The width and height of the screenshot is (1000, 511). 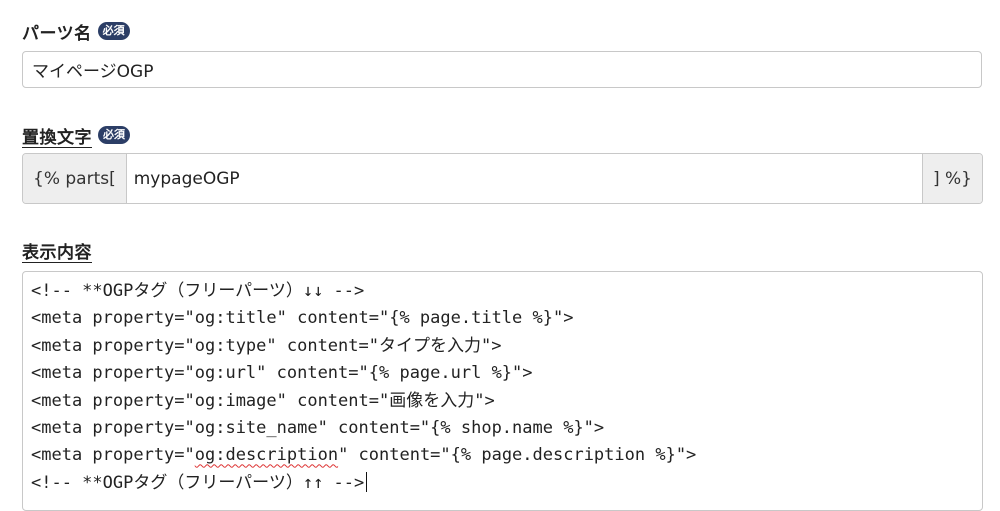 What do you see at coordinates (57, 33) in the screenshot?
I see `parts-name-label: パーツ名` at bounding box center [57, 33].